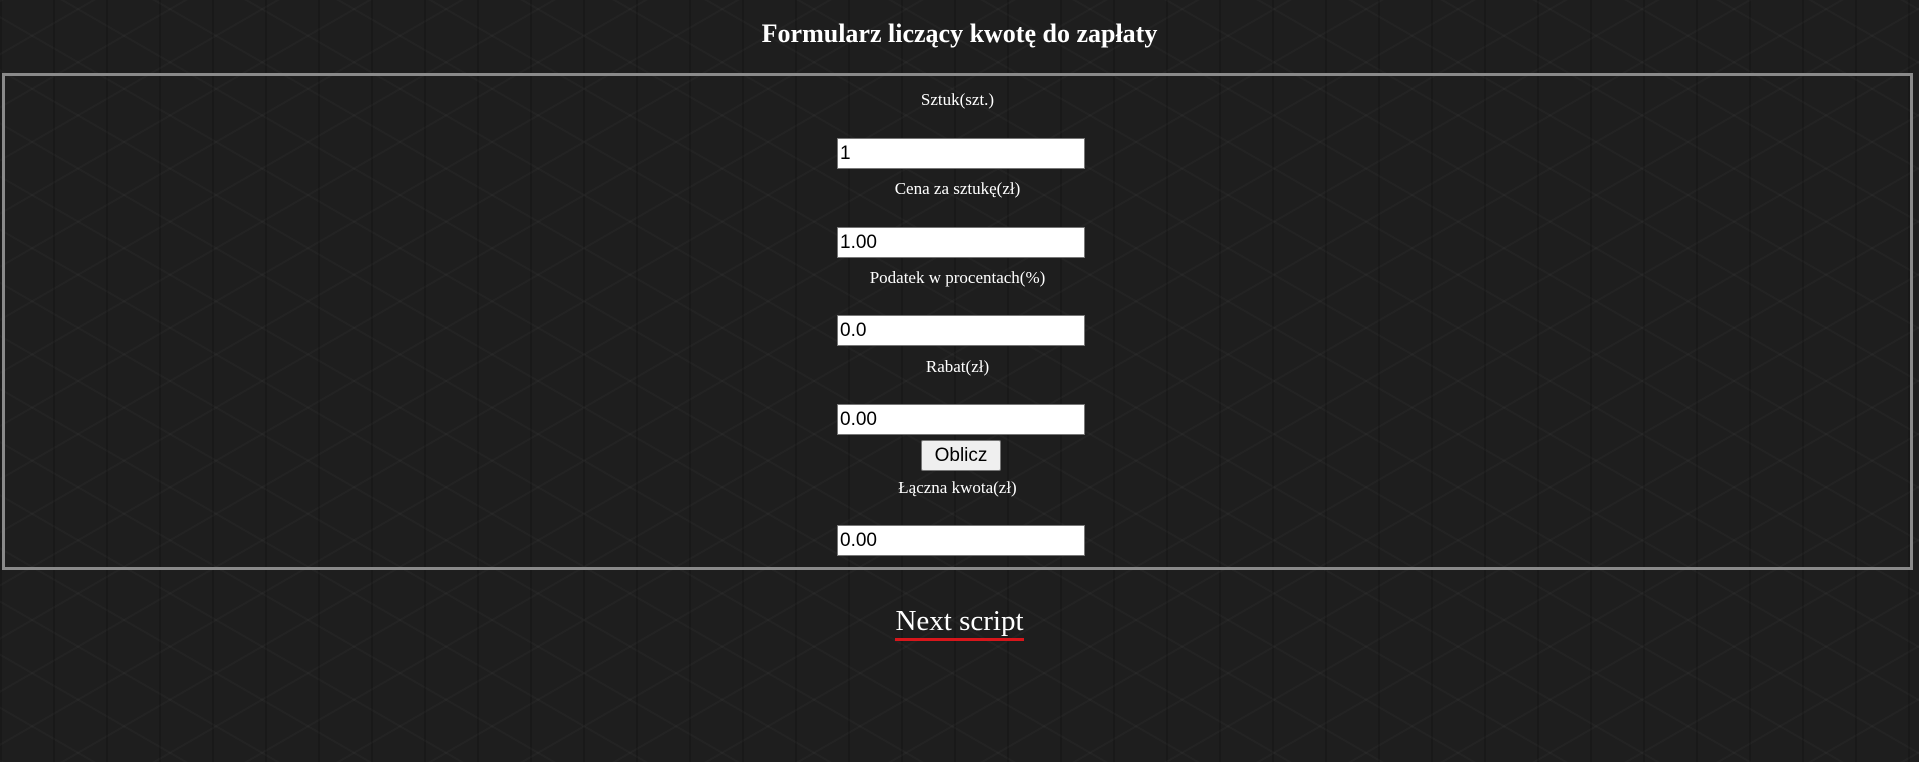  I want to click on quantity-label: Sztuk(szt.), so click(957, 99).